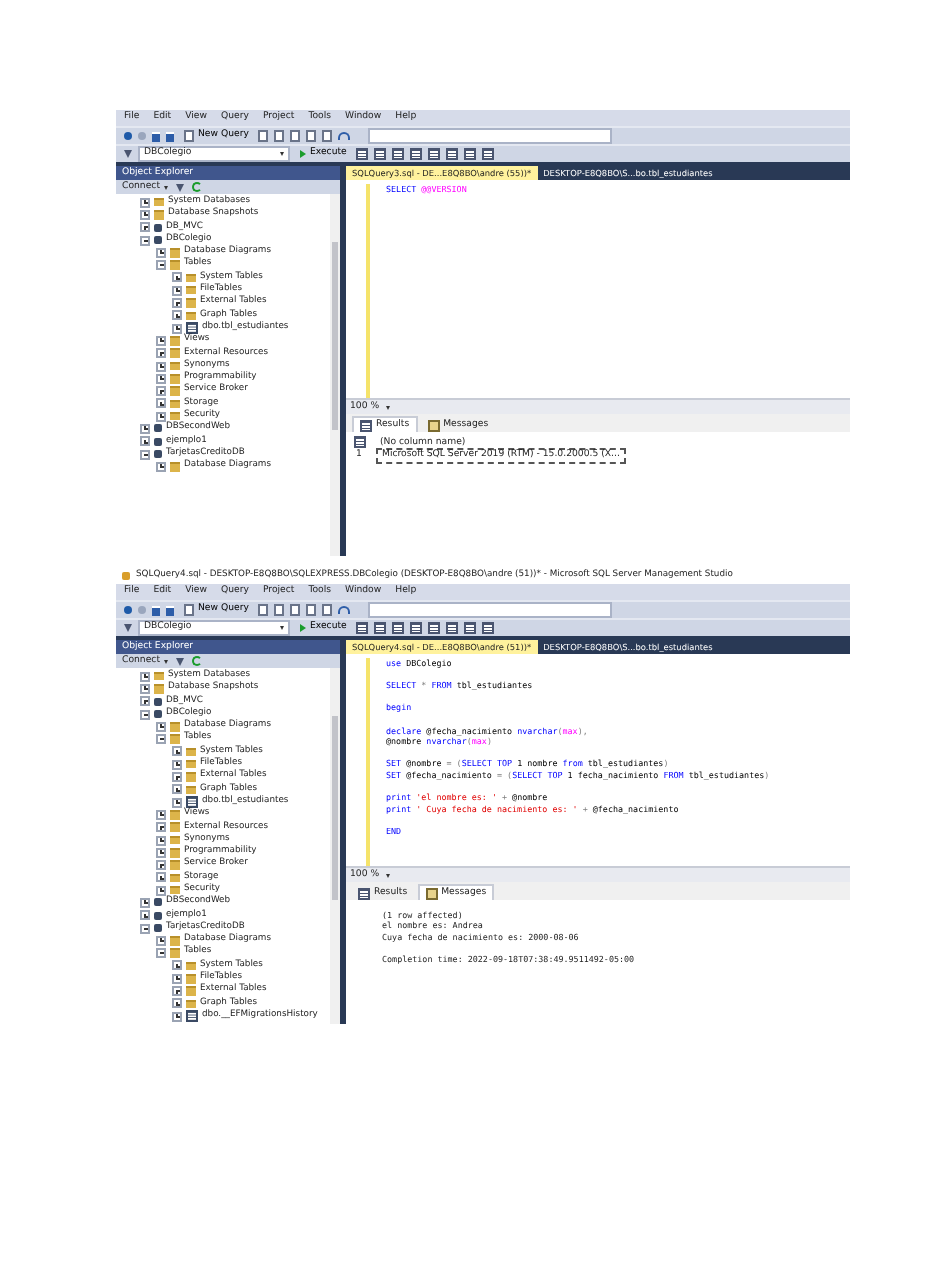 This screenshot has width=948, height=1264. What do you see at coordinates (126, 576) in the screenshot?
I see `app-icon` at bounding box center [126, 576].